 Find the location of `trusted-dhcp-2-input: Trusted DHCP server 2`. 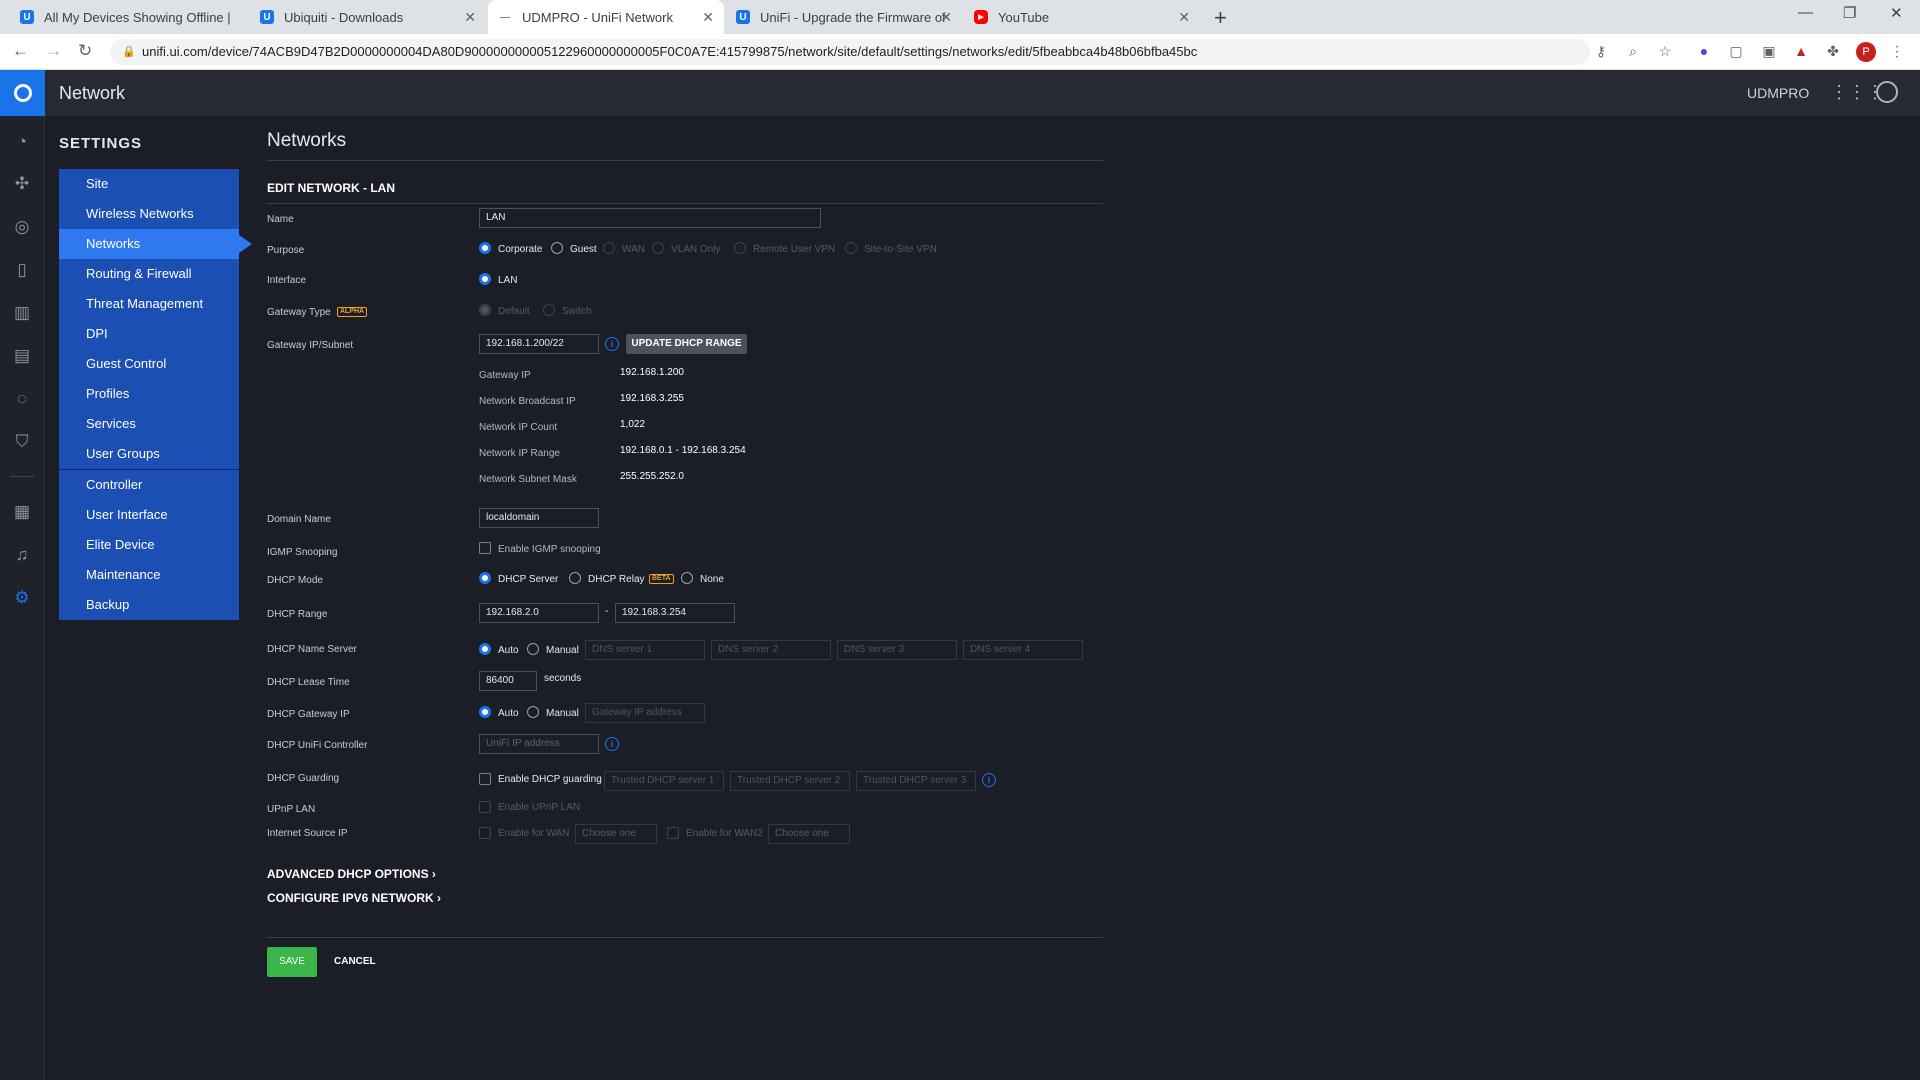

trusted-dhcp-2-input: Trusted DHCP server 2 is located at coordinates (790, 781).